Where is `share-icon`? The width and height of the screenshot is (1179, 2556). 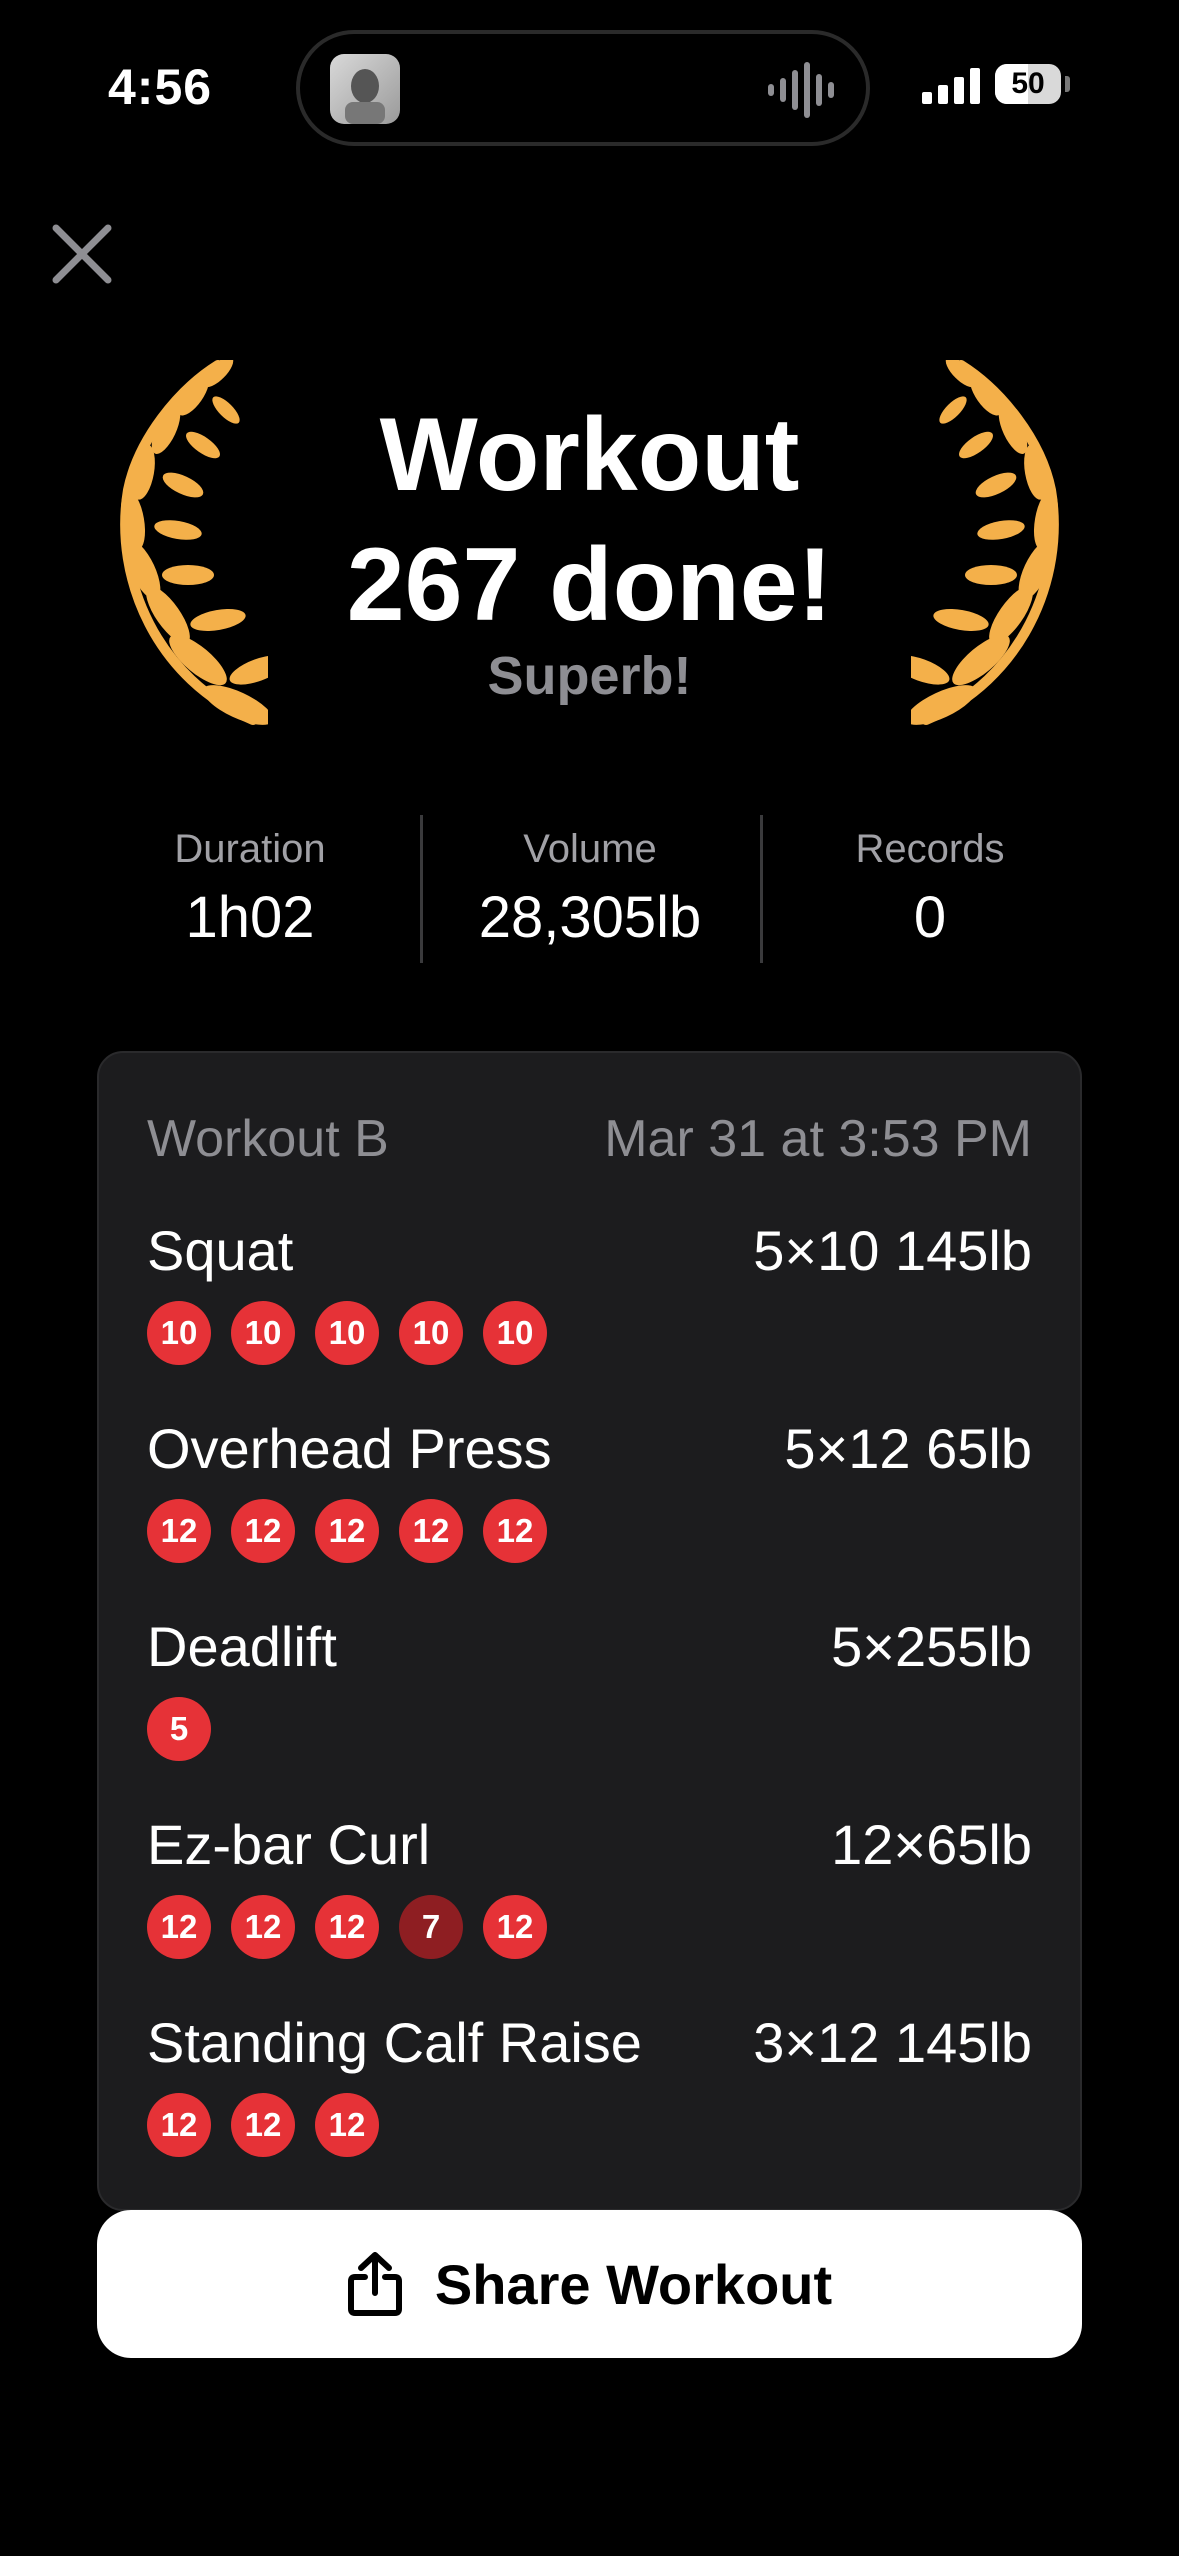
share-icon is located at coordinates (374, 2284).